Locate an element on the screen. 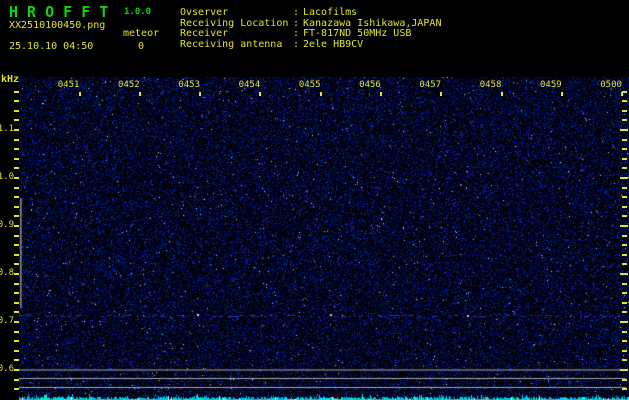  mode-label: meteor is located at coordinates (141, 33).